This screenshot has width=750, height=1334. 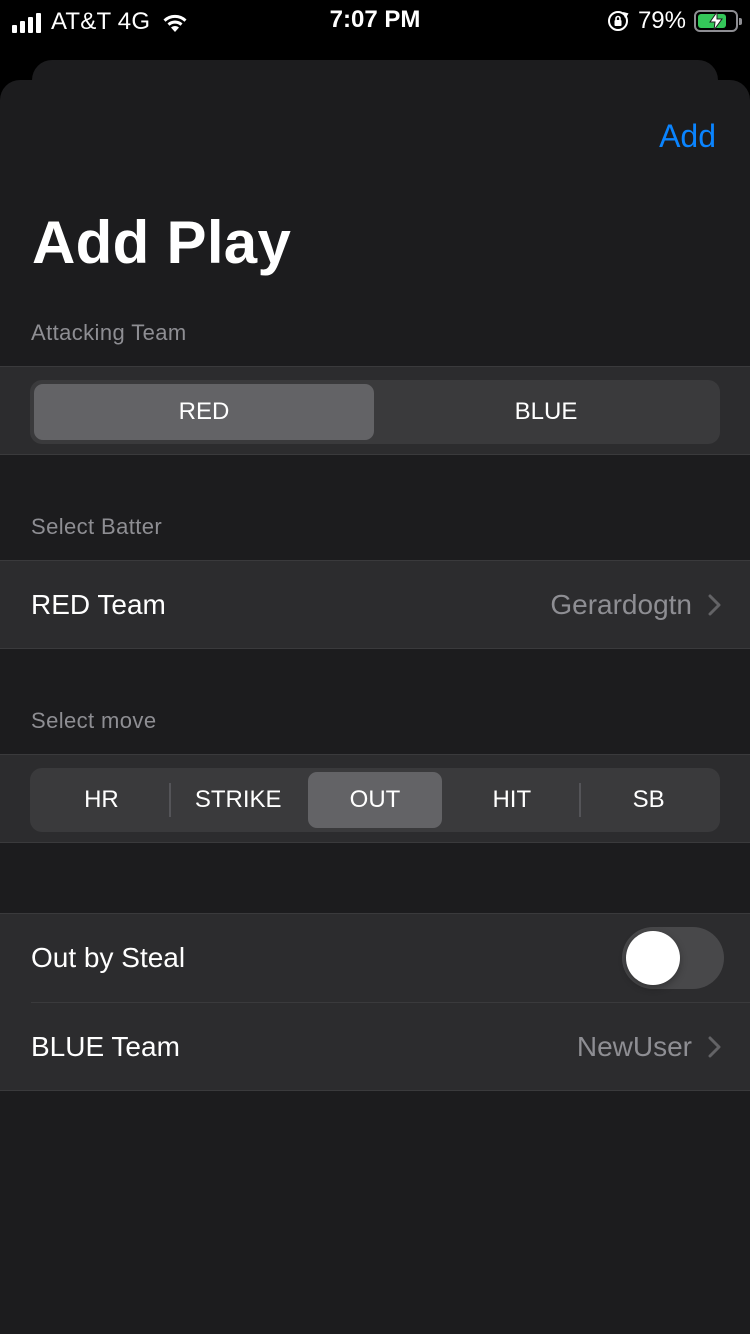 I want to click on segment-hit: HIT, so click(x=511, y=800).